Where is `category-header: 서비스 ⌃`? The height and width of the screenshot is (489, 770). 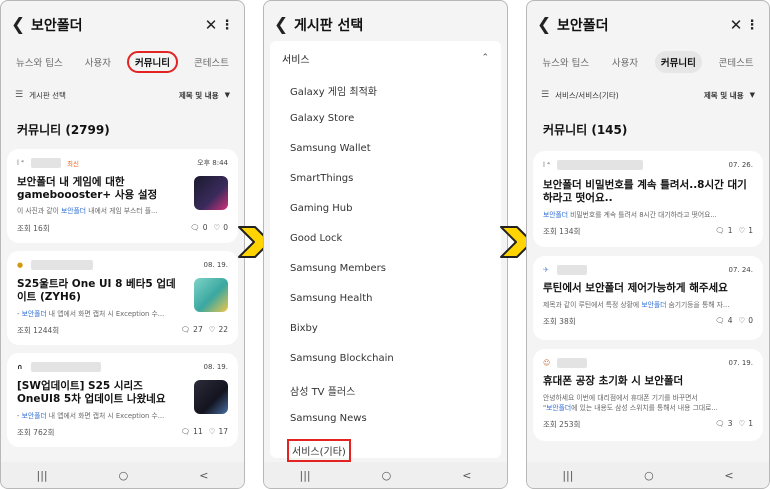 category-header: 서비스 ⌃ is located at coordinates (385, 58).